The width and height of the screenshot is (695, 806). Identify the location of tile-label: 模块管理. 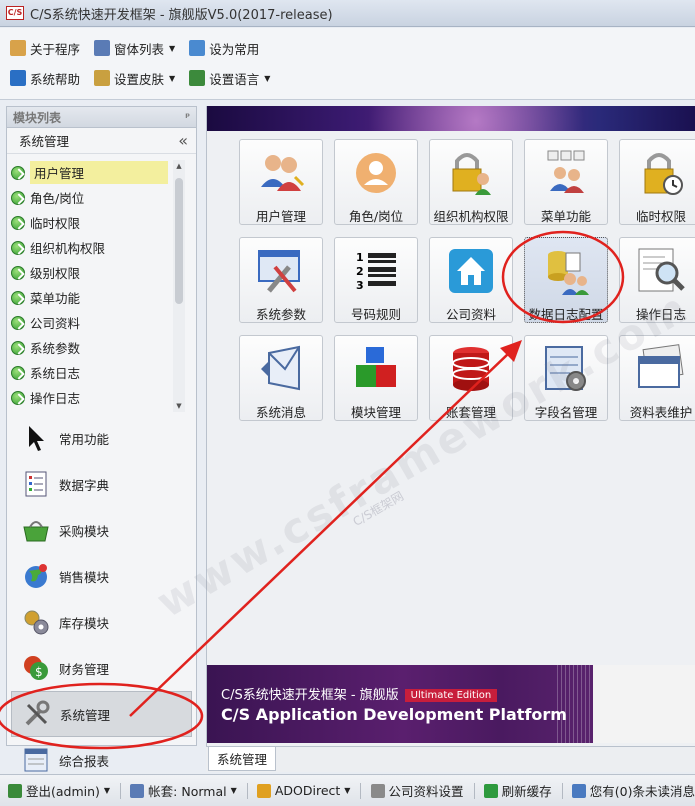
(375, 412).